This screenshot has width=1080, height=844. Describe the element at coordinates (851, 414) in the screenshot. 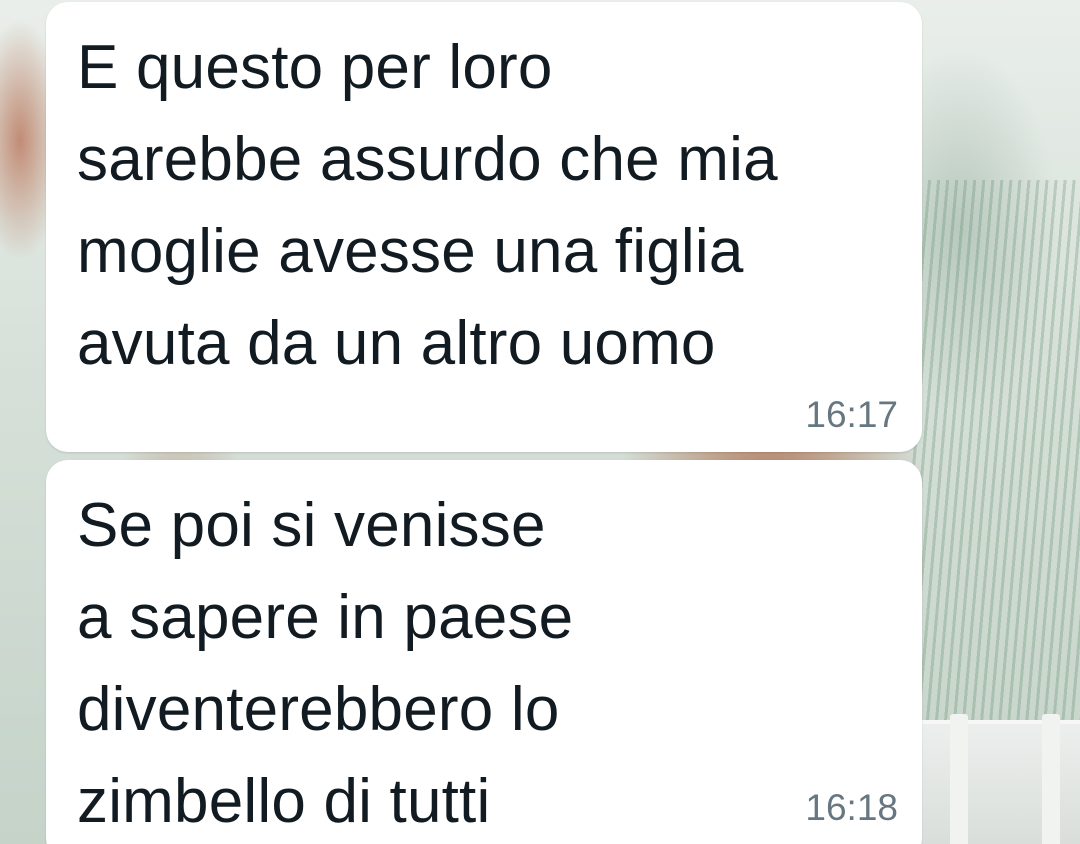

I see `message-timestamp: 16:17` at that location.